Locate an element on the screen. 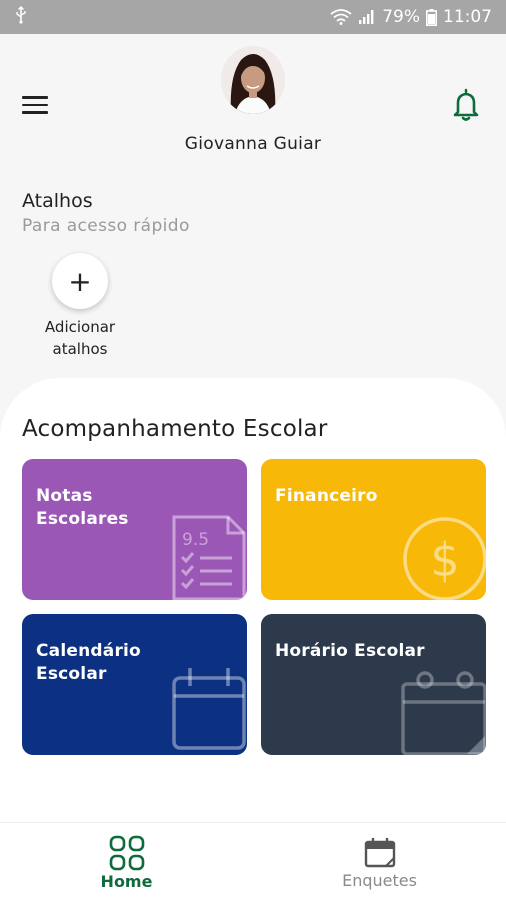 This screenshot has height=900, width=506. bottom-nav: Home Enquetes is located at coordinates (253, 861).